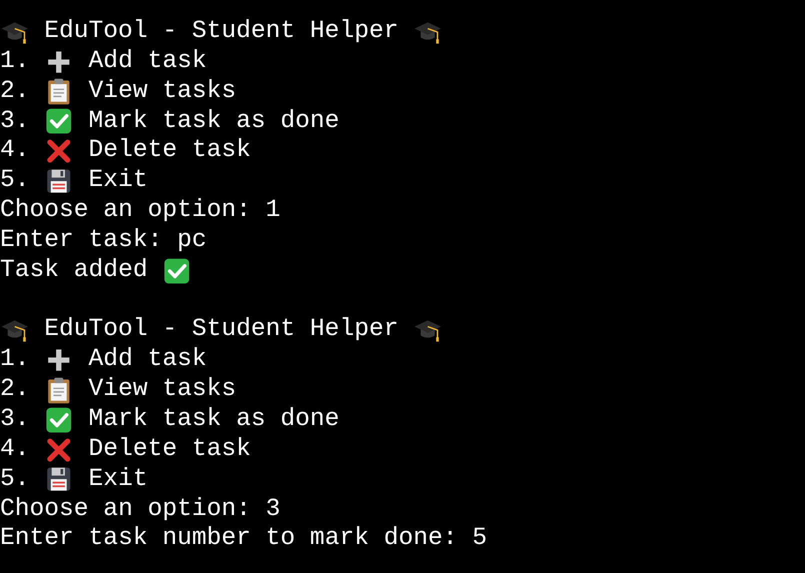 This screenshot has height=573, width=805. What do you see at coordinates (244, 539) in the screenshot?
I see `prompt-text: Enter task number to mark done: 5` at bounding box center [244, 539].